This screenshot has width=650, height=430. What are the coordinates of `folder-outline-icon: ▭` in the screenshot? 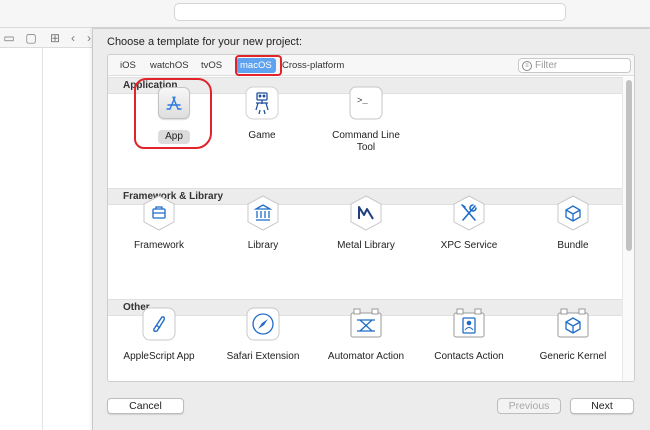 It's located at (9, 38).